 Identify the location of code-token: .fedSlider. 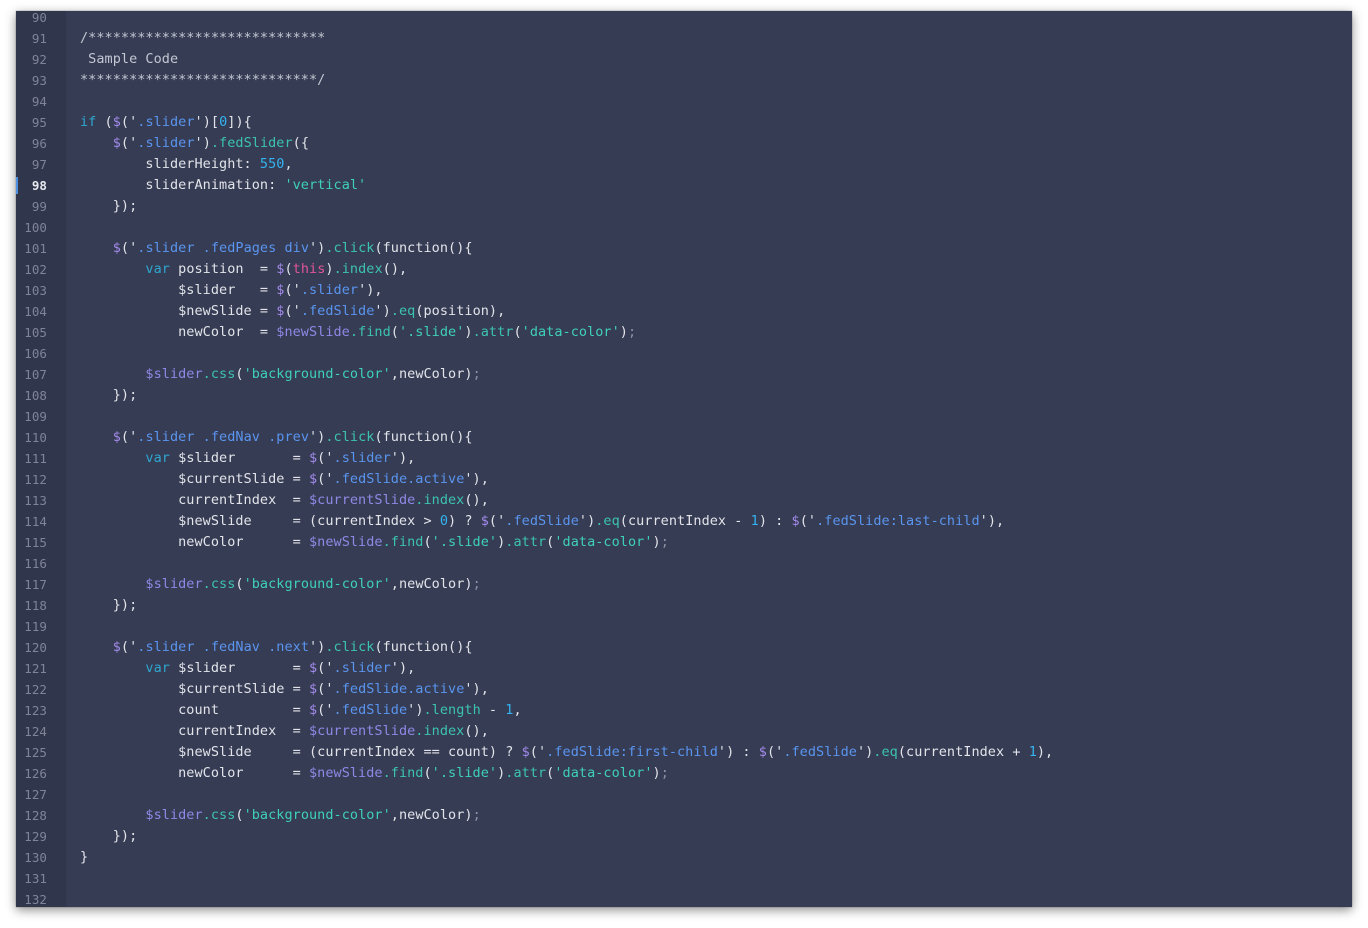
(251, 143).